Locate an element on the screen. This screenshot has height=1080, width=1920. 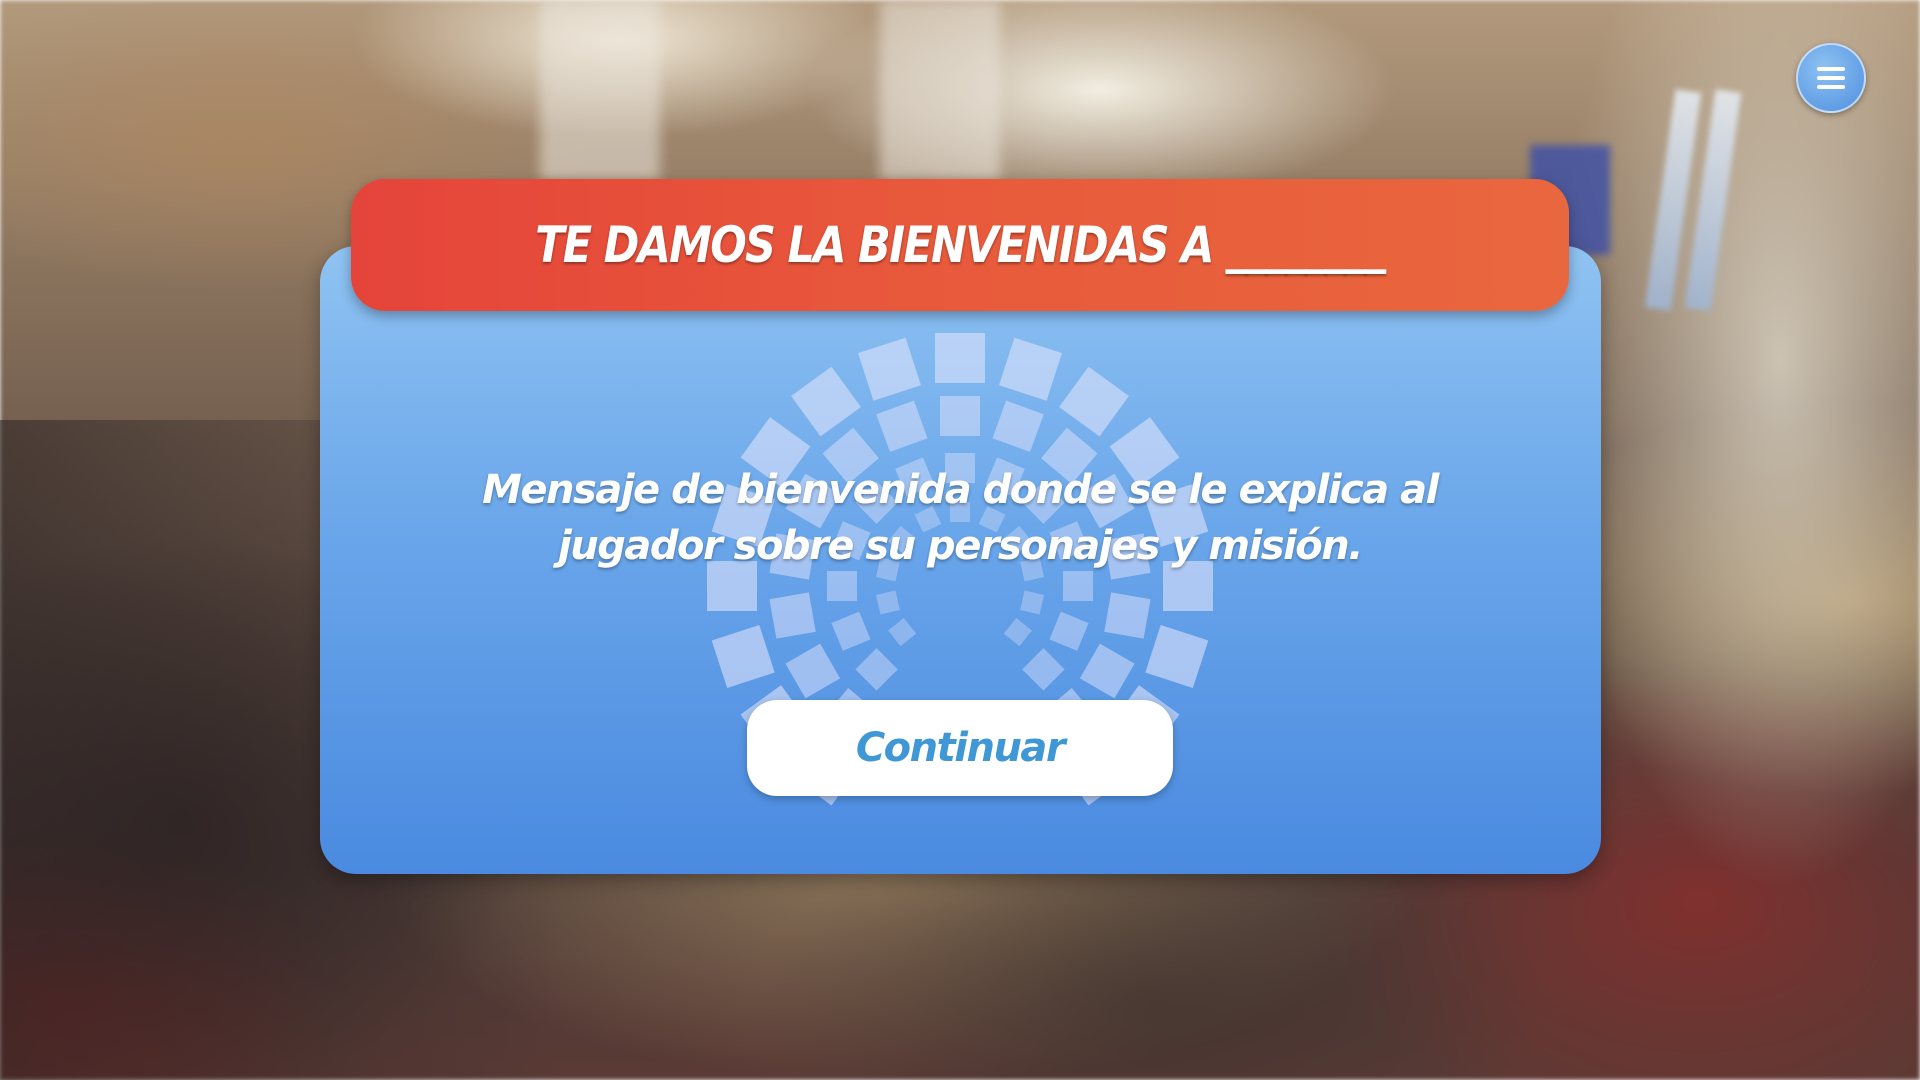
dialog-title: TE DAMOS LA BIENVENIDAS A ________ is located at coordinates (960, 245).